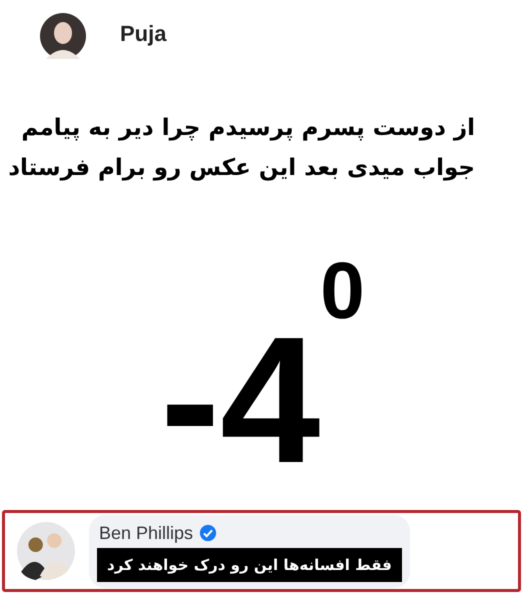 Image resolution: width=525 pixels, height=600 pixels. I want to click on post-text: جواب میدی بعد این عکس رو برام فرستاد, so click(241, 168).